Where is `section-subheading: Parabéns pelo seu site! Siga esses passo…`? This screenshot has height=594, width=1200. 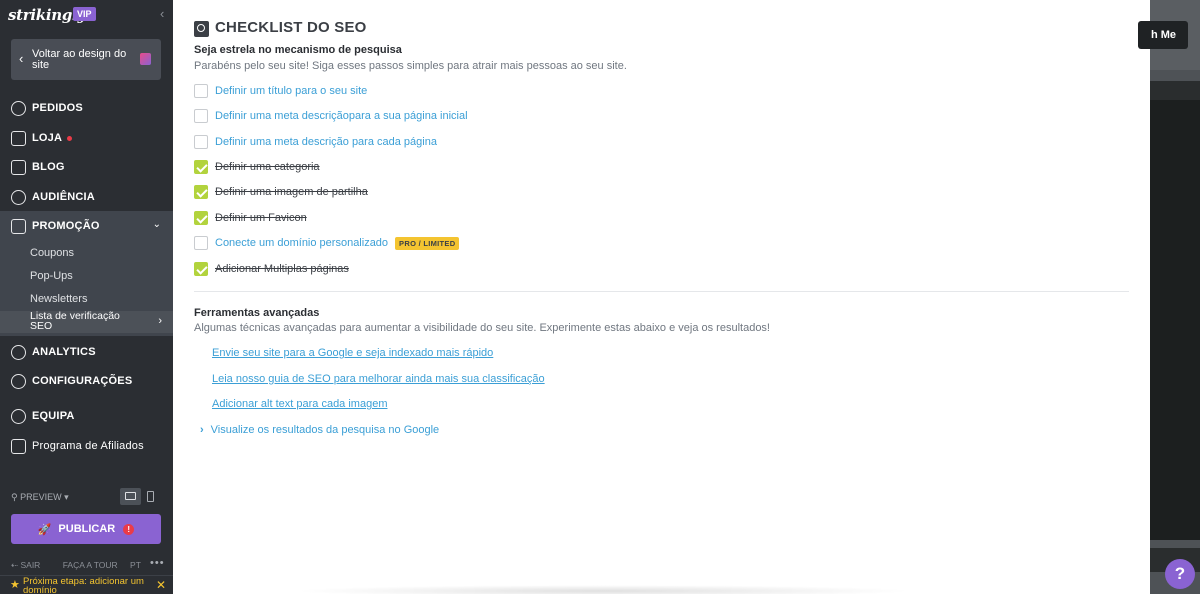
section-subheading: Parabéns pelo seu site! Siga esses passo… is located at coordinates (410, 66).